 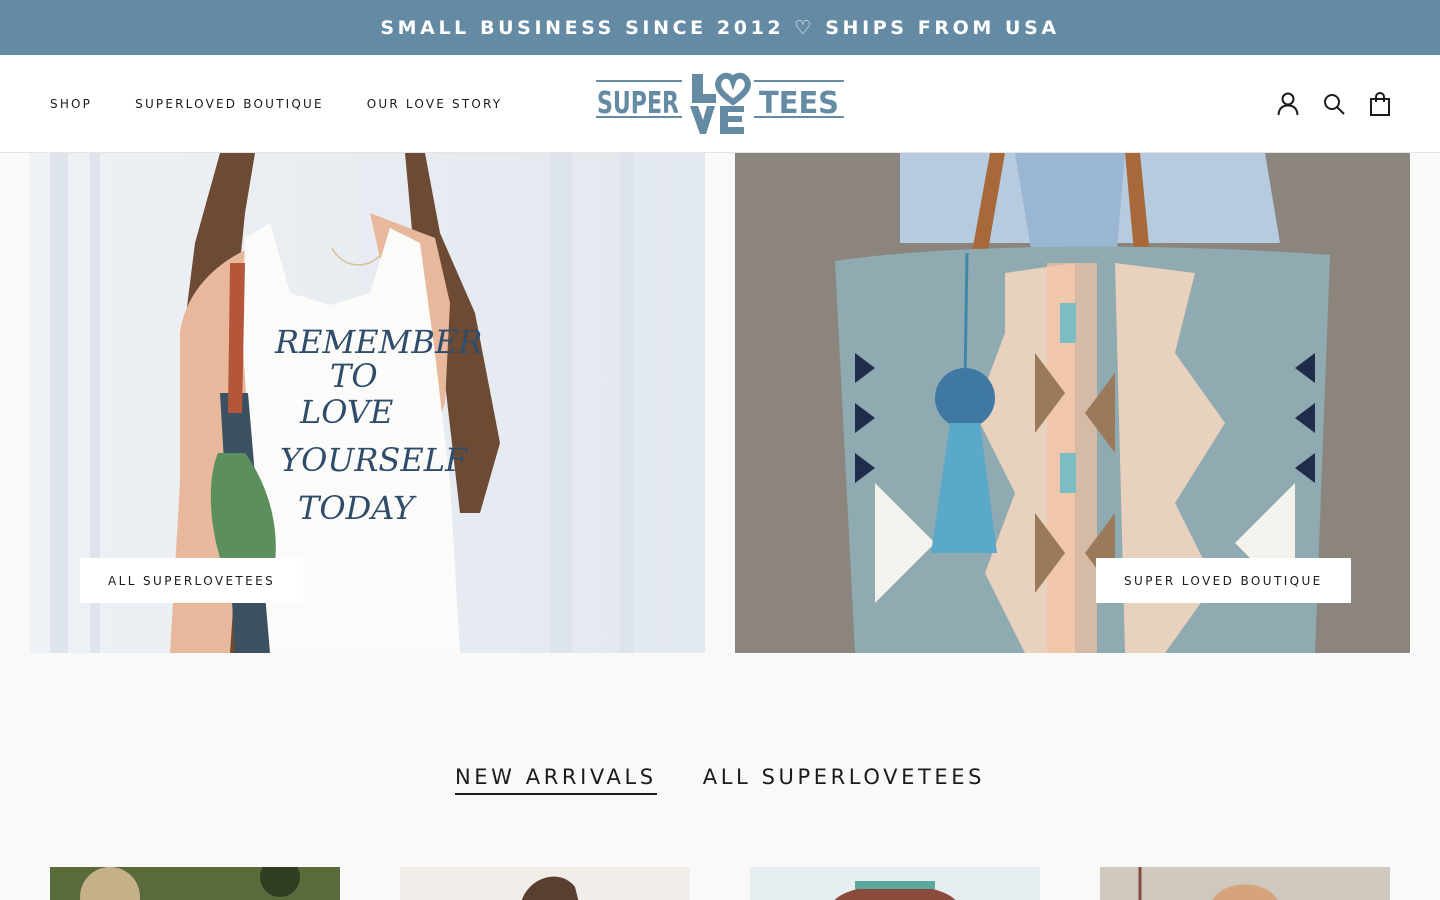 I want to click on shirt-text-line-2: TO, so click(x=354, y=376).